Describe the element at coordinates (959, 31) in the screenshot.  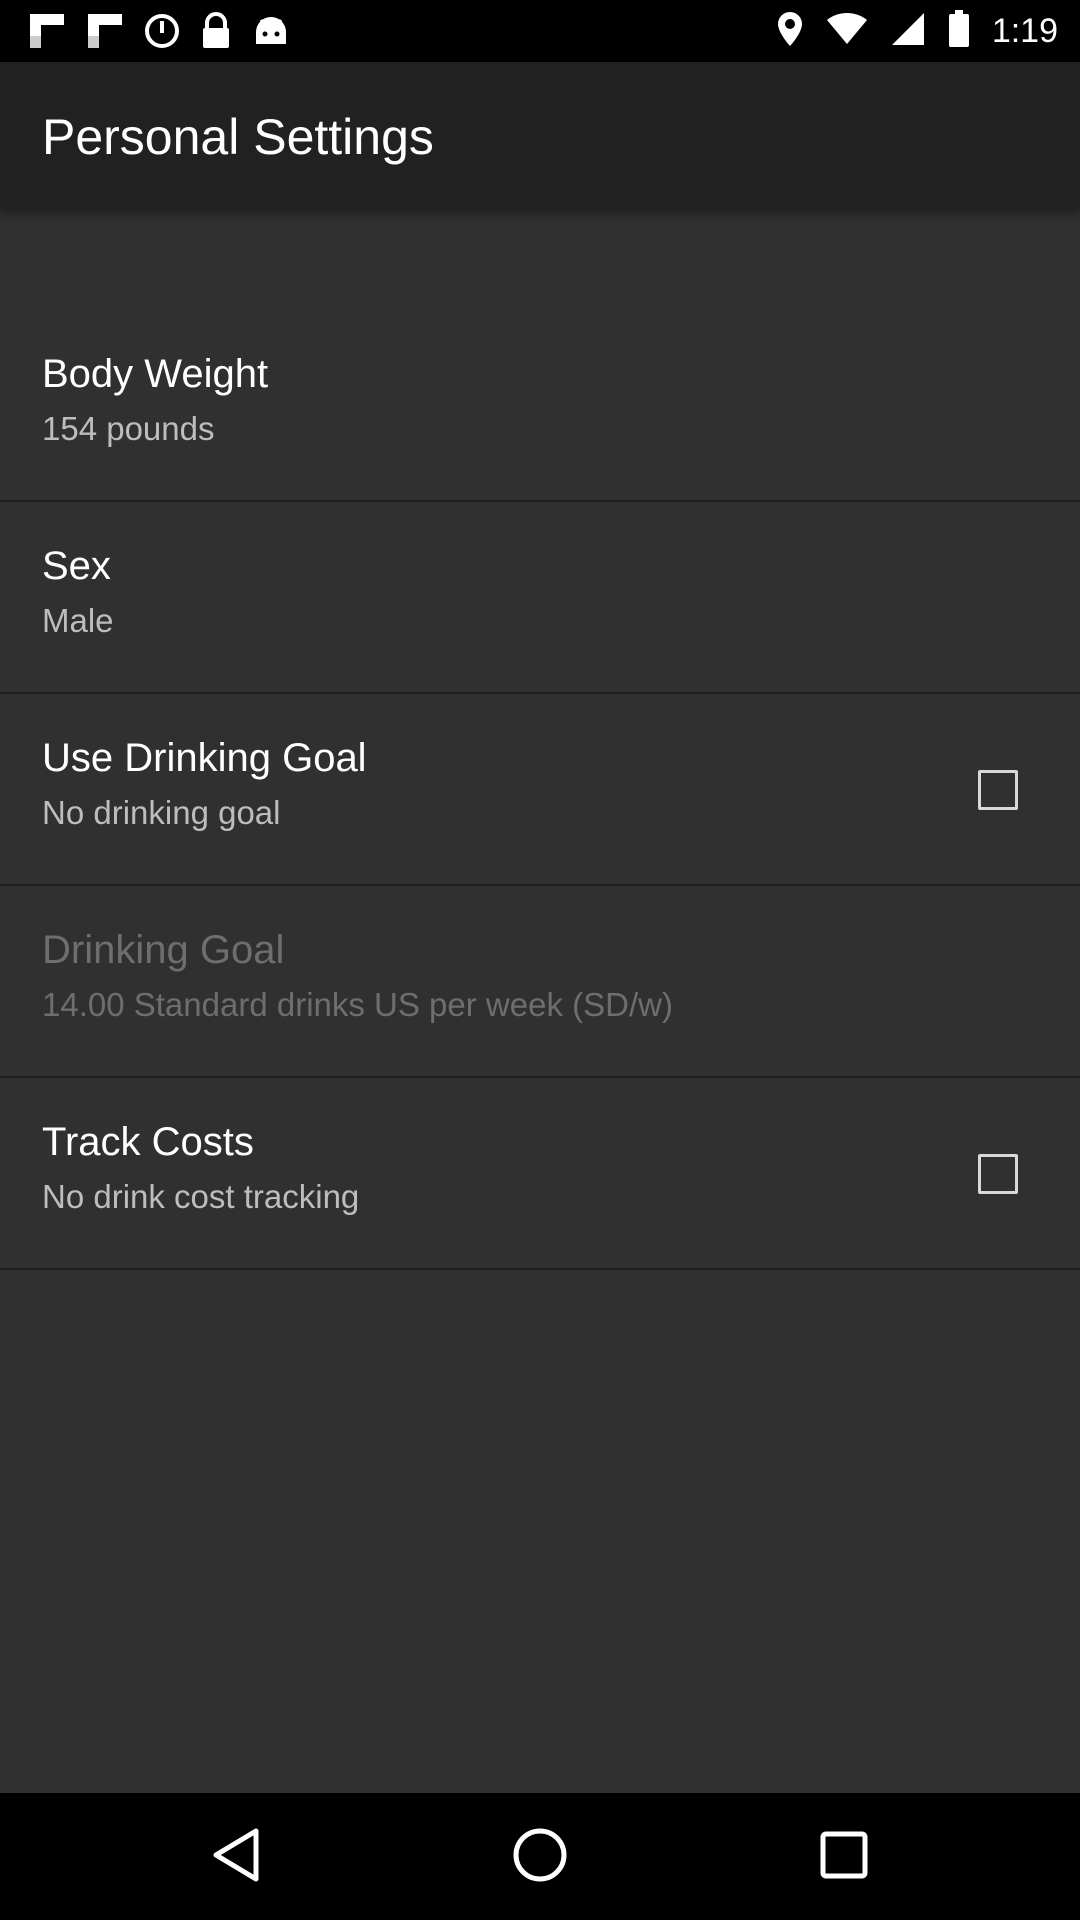
I see `battery-icon` at that location.